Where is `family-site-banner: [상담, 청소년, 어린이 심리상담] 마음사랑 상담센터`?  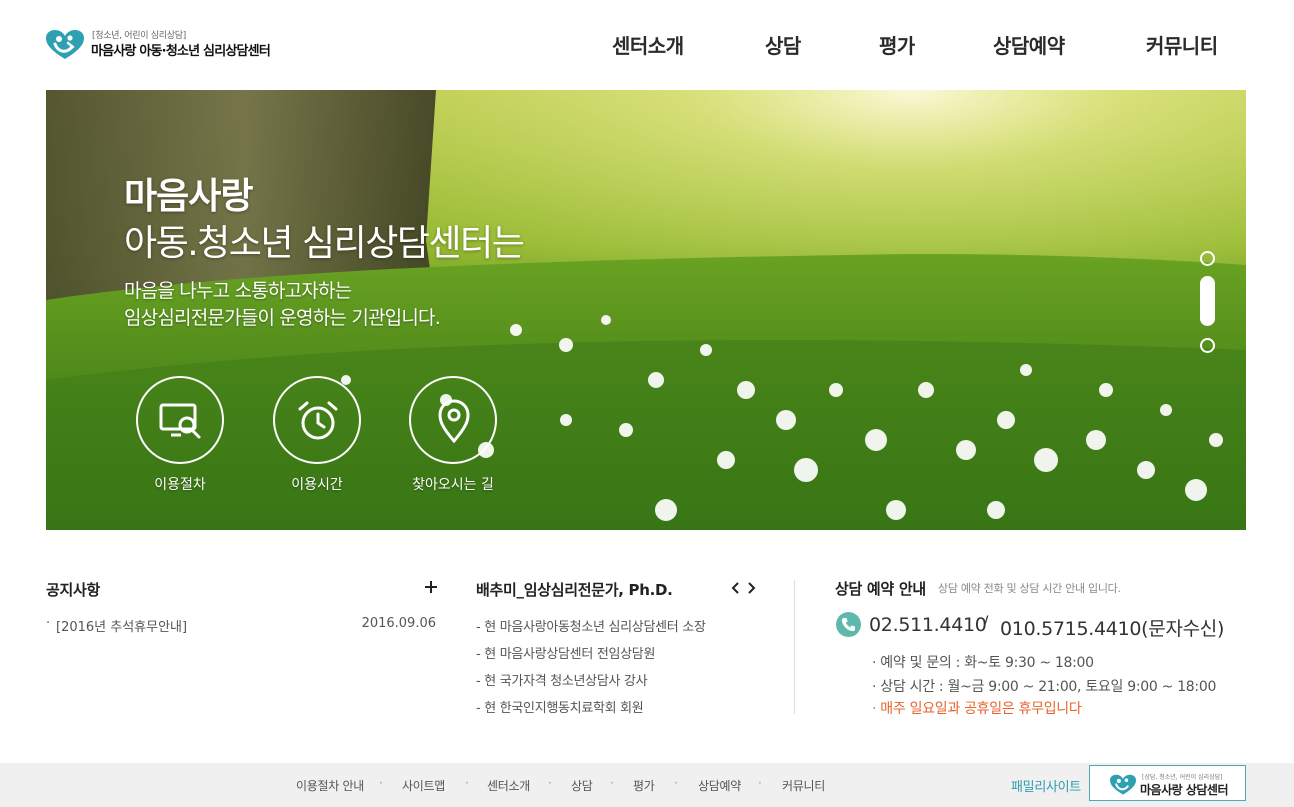
family-site-banner: [상담, 청소년, 어린이 심리상담] 마음사랑 상담센터 is located at coordinates (1167, 783).